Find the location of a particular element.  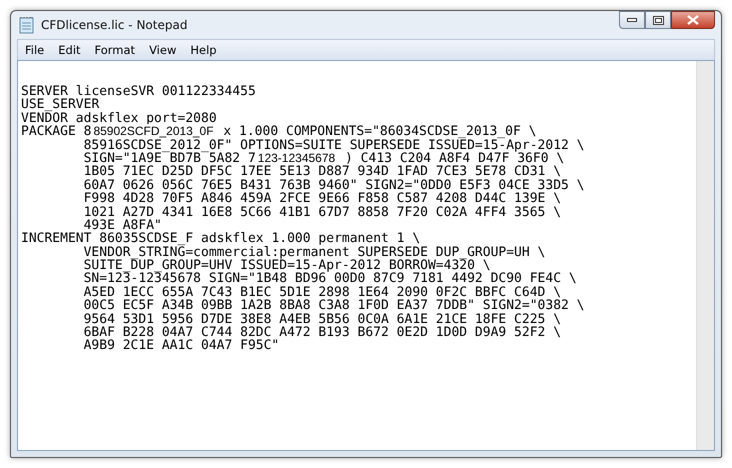

text-line: SERVER licenseSVR 001122334455 is located at coordinates (139, 91).